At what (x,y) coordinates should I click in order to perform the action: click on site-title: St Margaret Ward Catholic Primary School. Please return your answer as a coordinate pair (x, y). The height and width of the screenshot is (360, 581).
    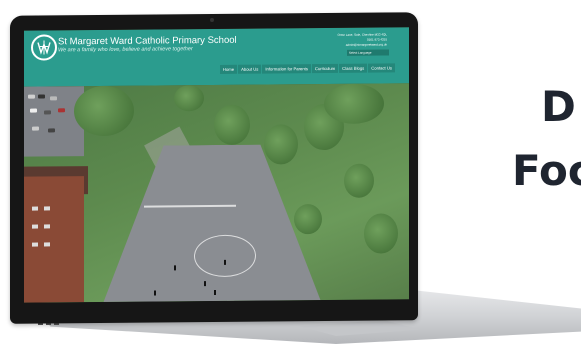
    Looking at the image, I should click on (147, 41).